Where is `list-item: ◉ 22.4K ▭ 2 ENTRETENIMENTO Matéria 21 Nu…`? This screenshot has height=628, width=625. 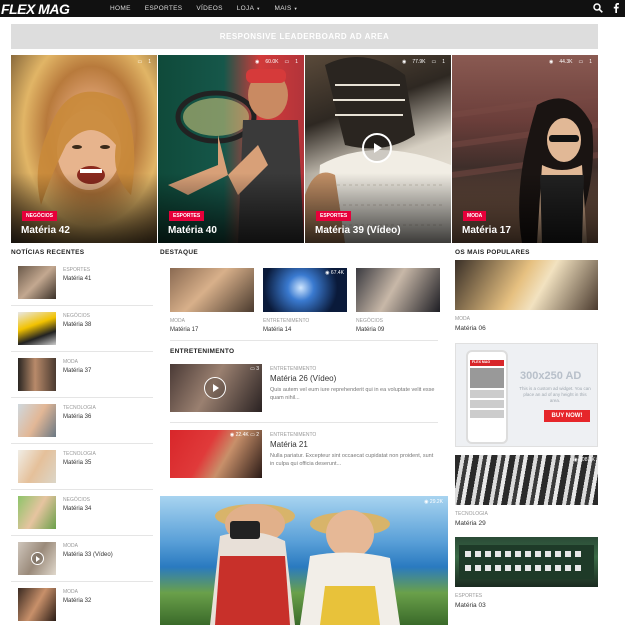 list-item: ◉ 22.4K ▭ 2 ENTRETENIMENTO Matéria 21 Nu… is located at coordinates (304, 458).